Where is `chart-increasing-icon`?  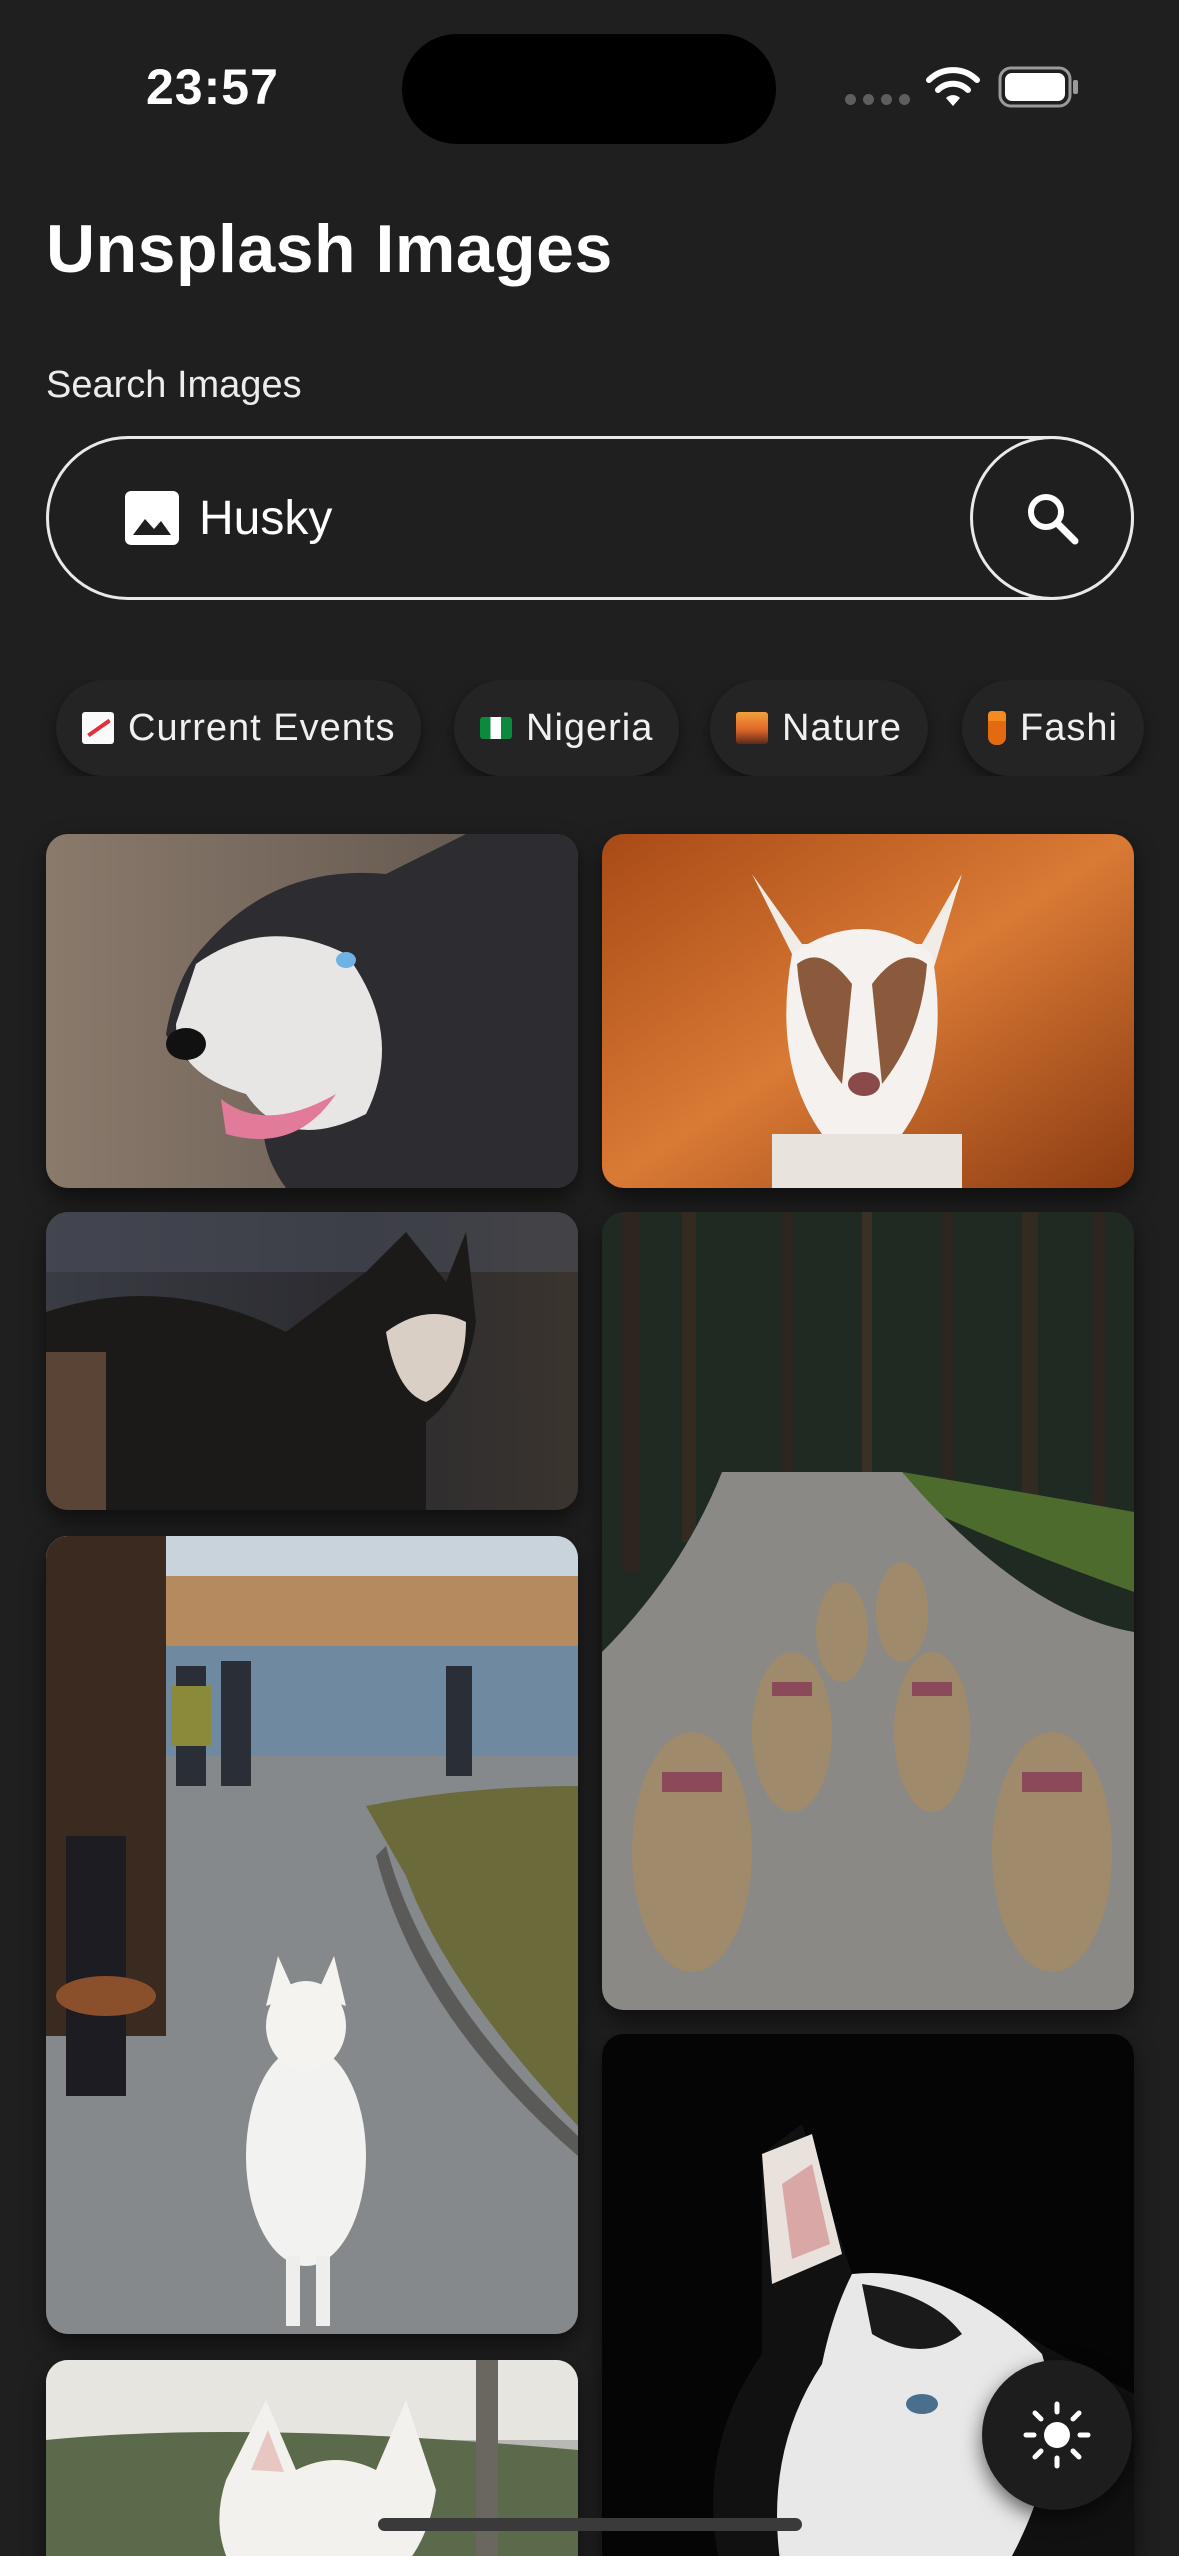 chart-increasing-icon is located at coordinates (98, 728).